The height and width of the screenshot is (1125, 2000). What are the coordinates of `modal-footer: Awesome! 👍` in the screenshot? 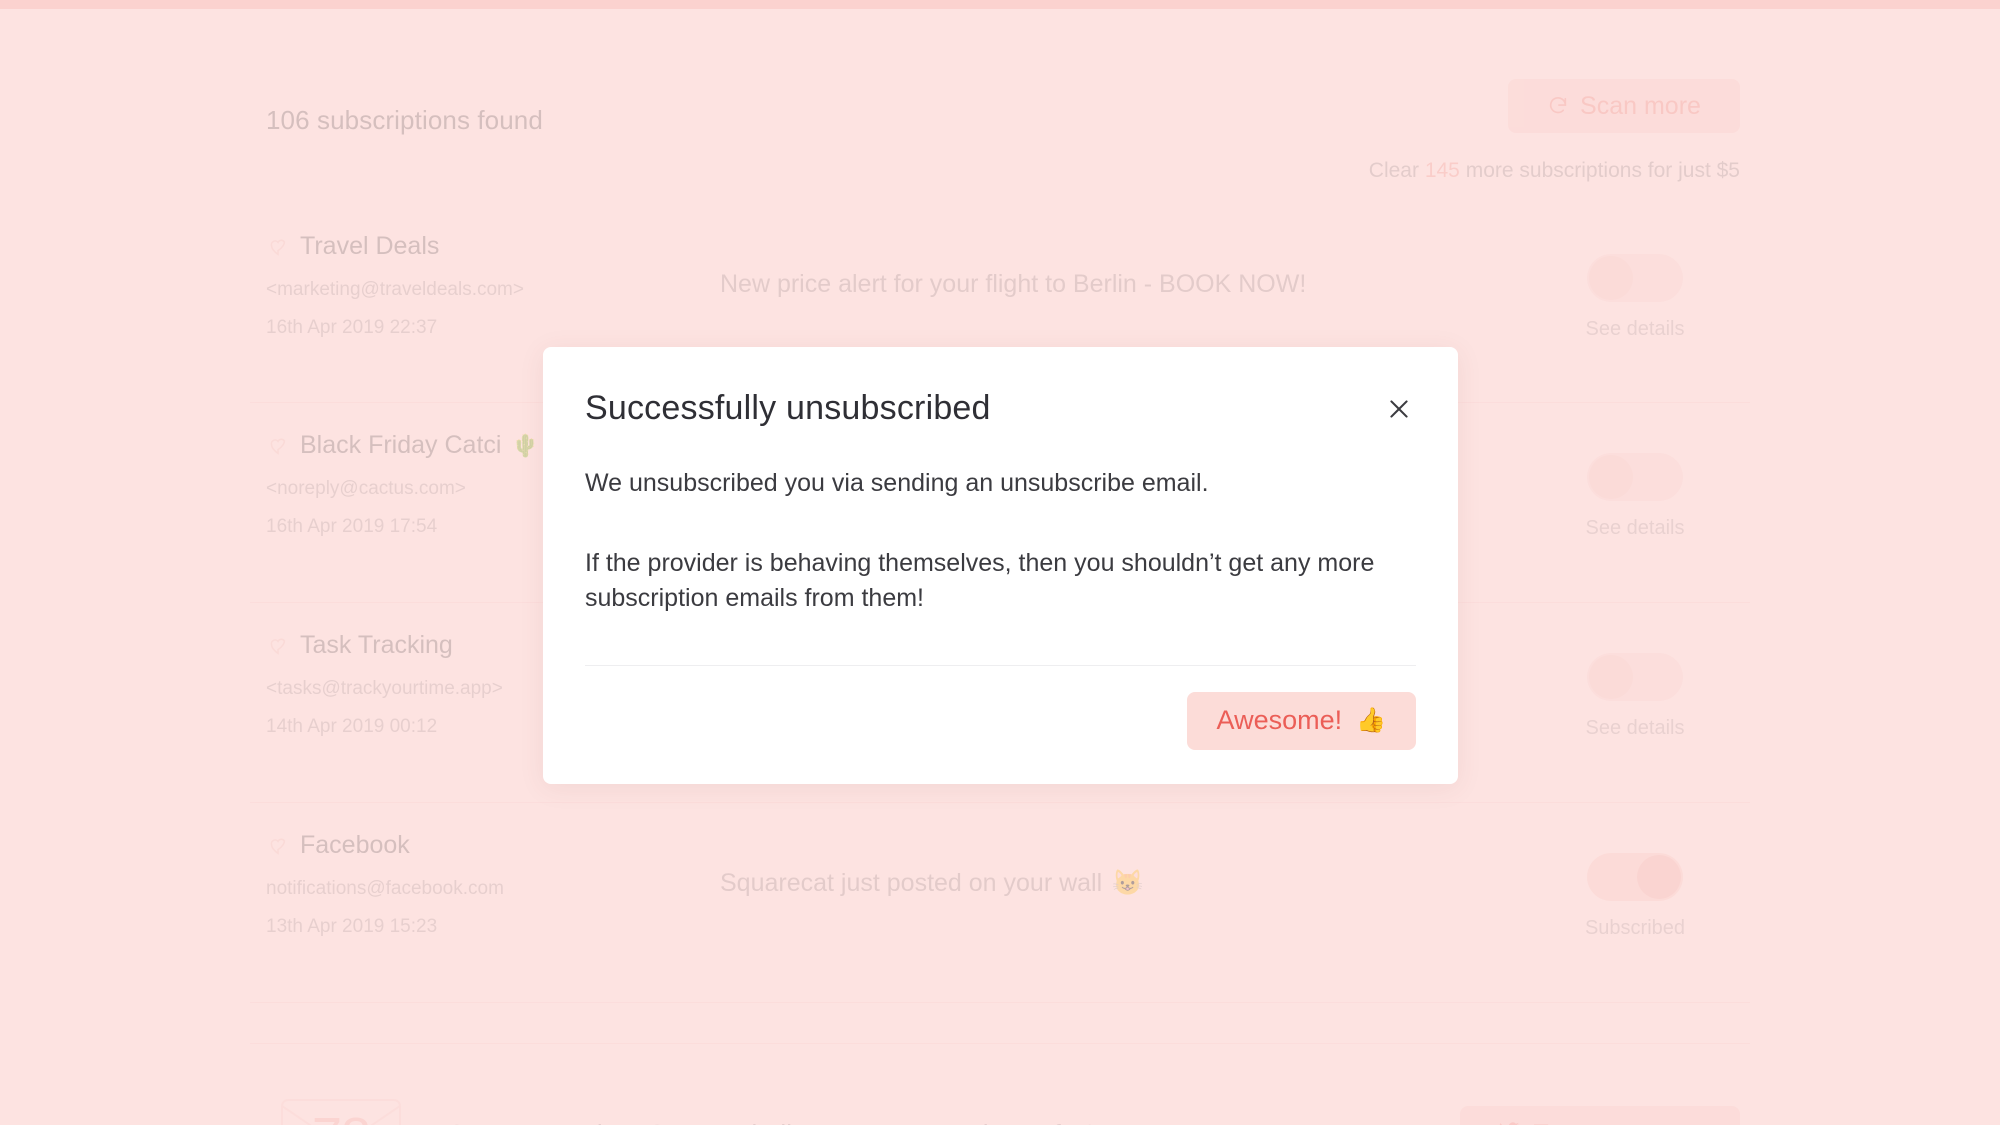 It's located at (1000, 720).